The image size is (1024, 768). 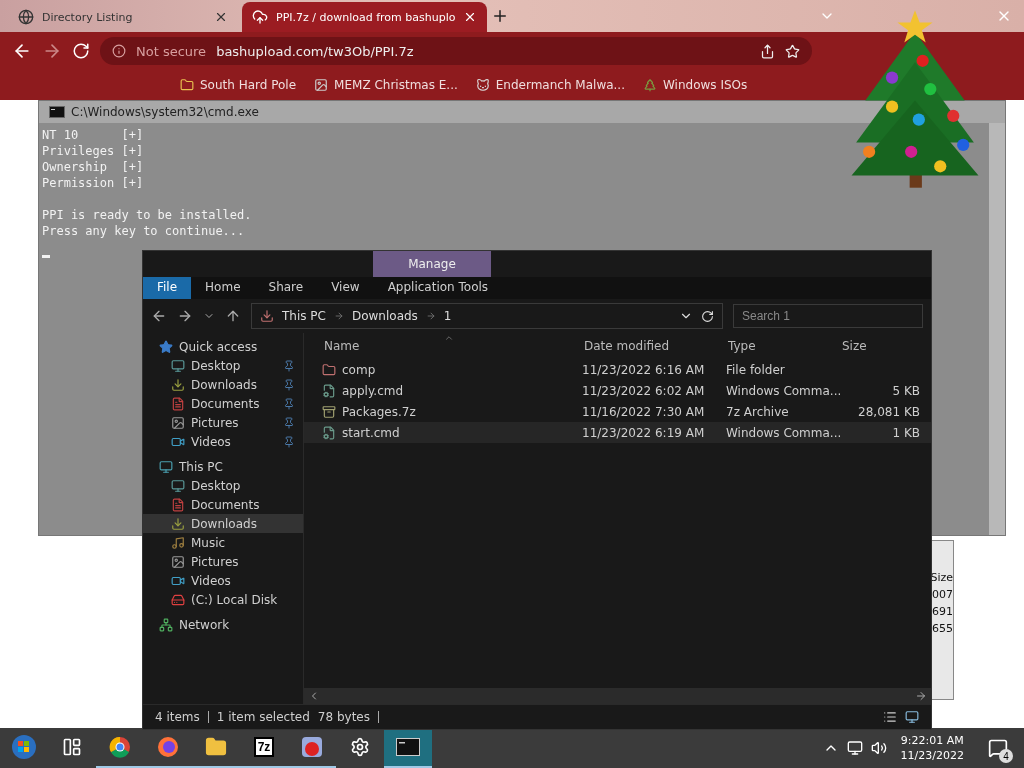 I want to click on scroll-right-icon, so click(x=921, y=696).